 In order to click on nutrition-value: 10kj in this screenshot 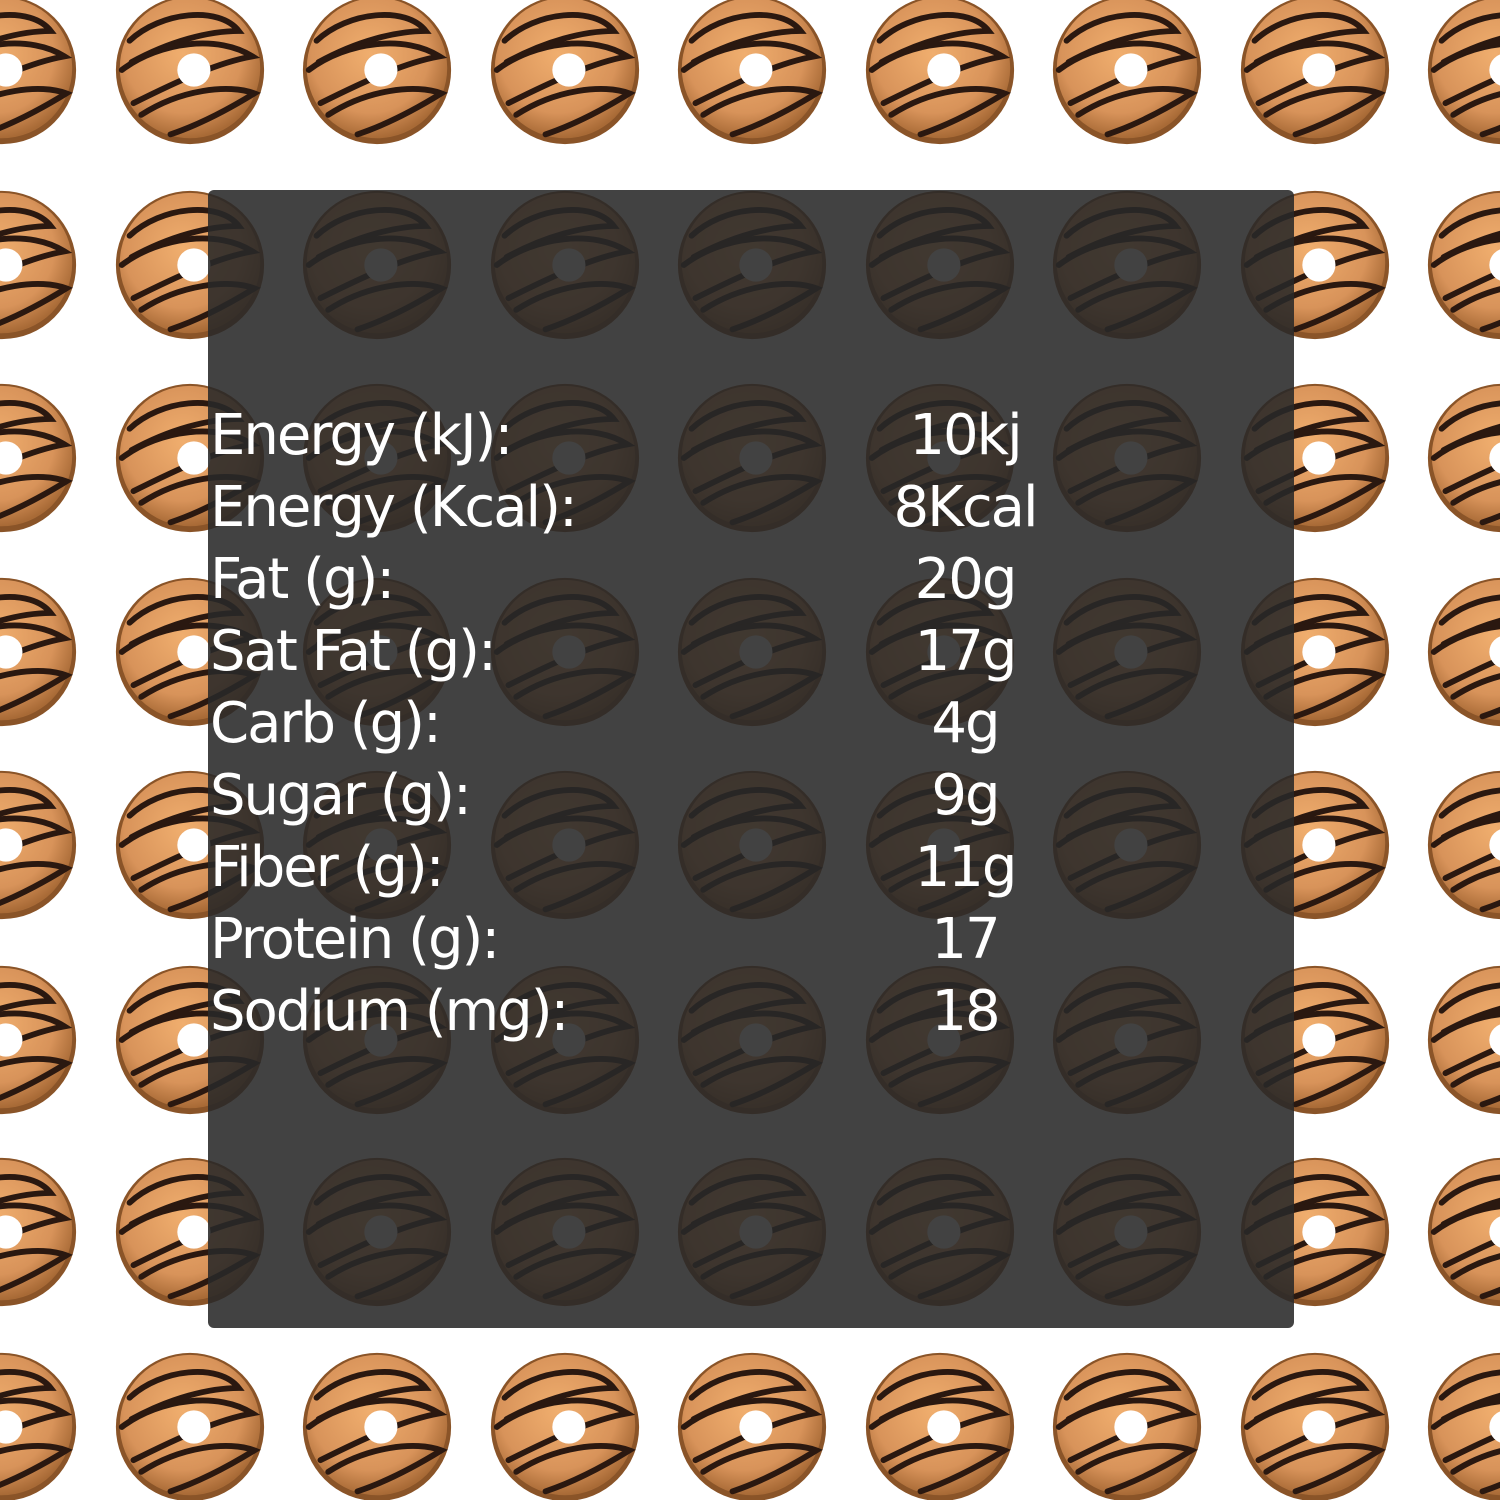, I will do `click(965, 435)`.